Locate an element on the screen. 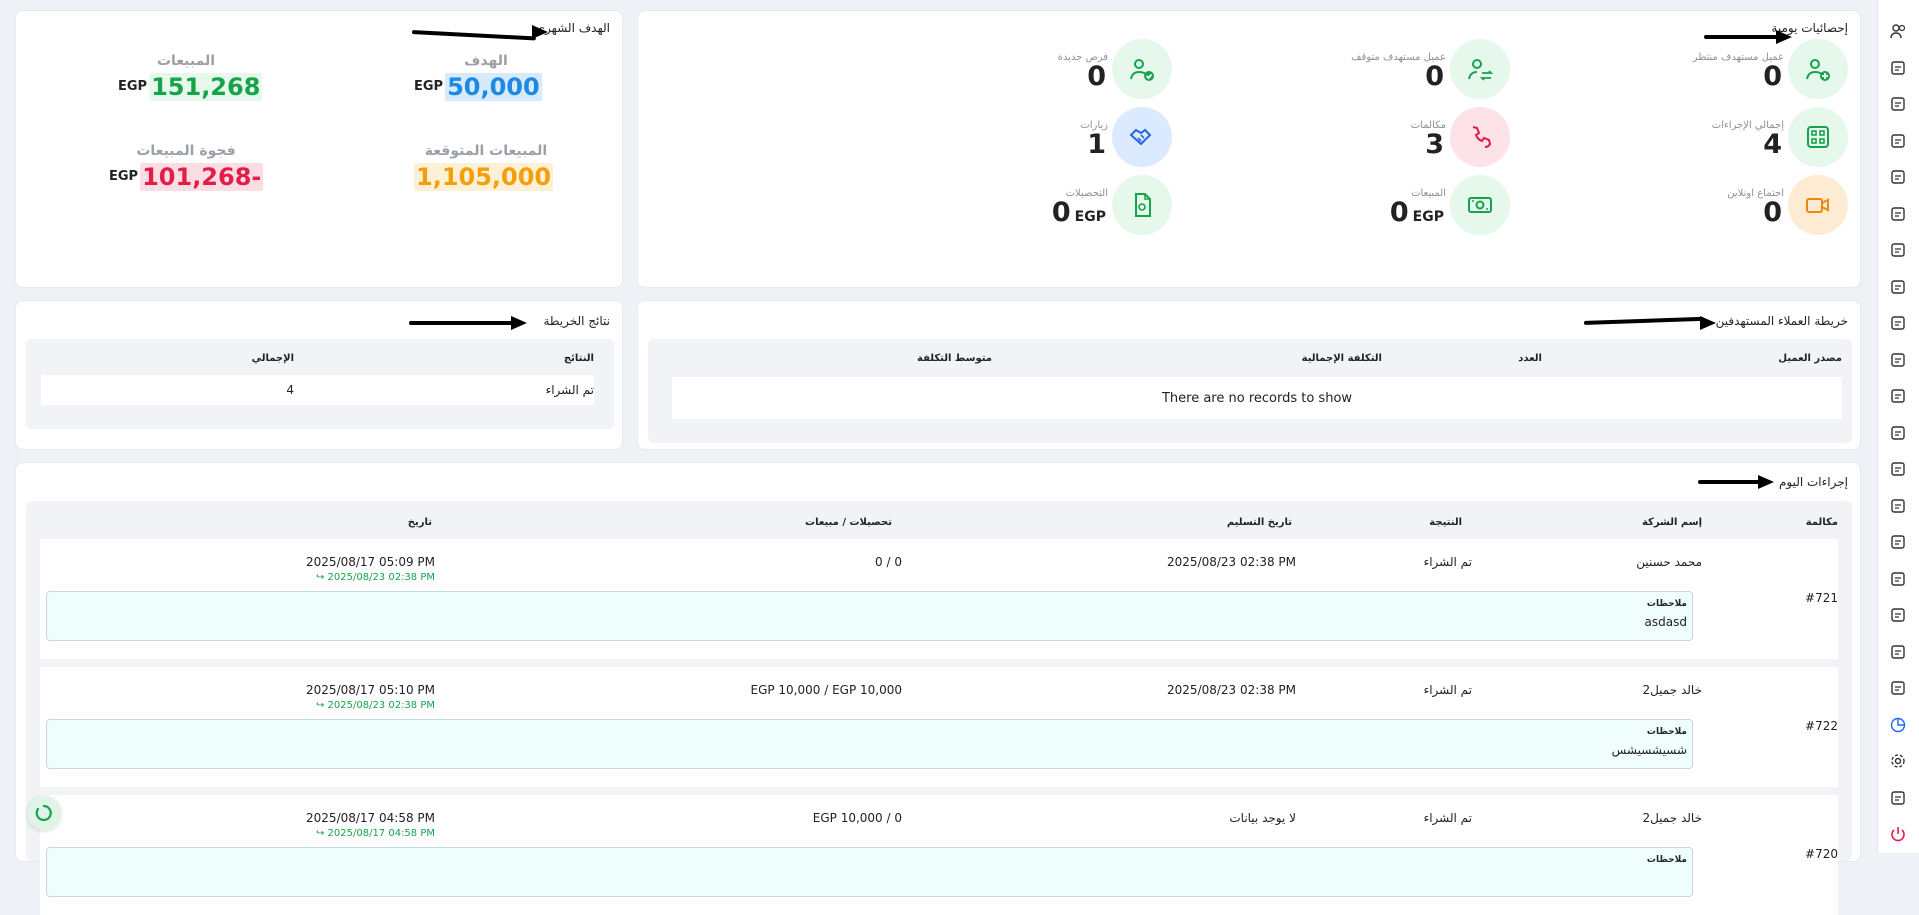 The image size is (1919, 915). user-plus-icon is located at coordinates (1818, 69).